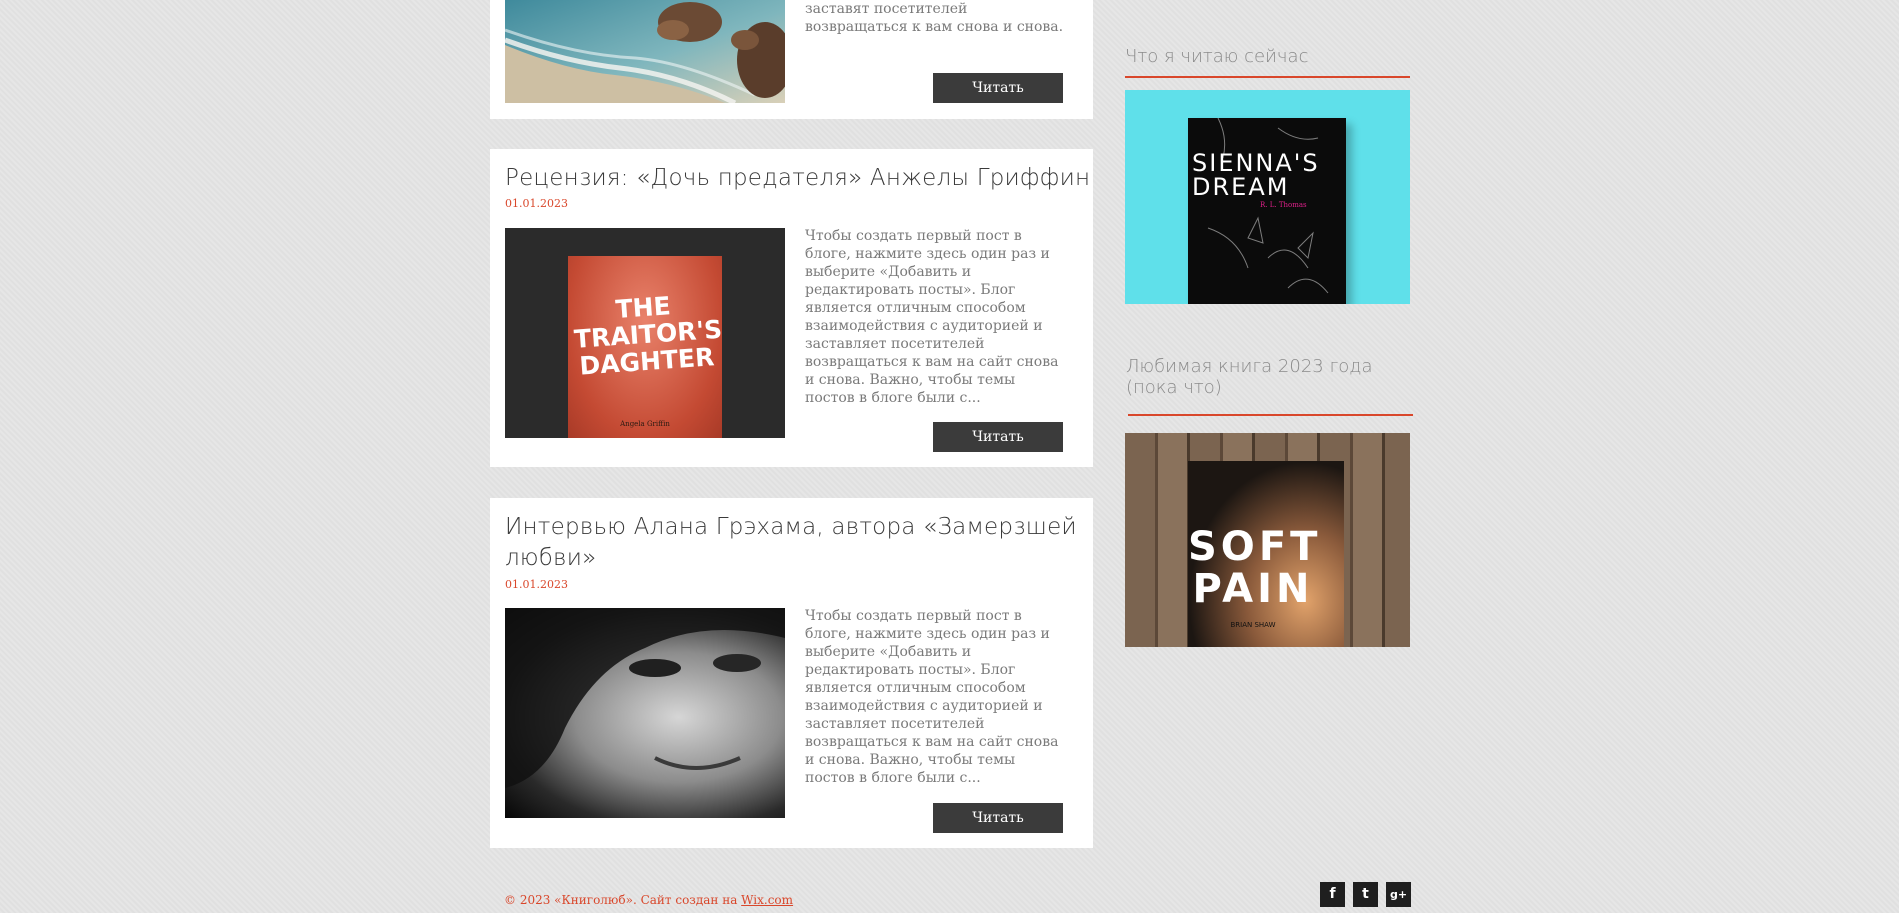  I want to click on book-cover-siennas-dream: SIENNA'S DREAM R. L. Thomas, so click(1267, 211).